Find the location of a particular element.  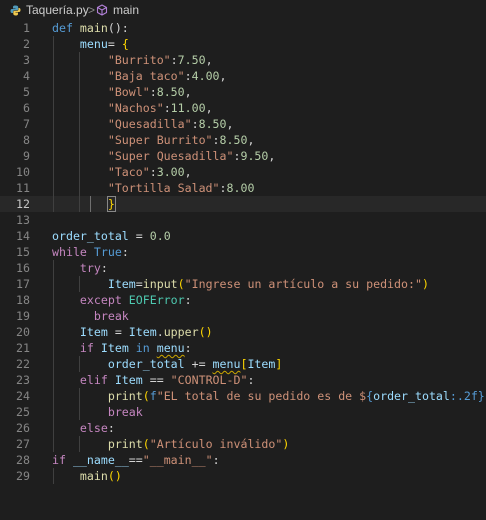

code-line: 29 main() is located at coordinates (243, 476).